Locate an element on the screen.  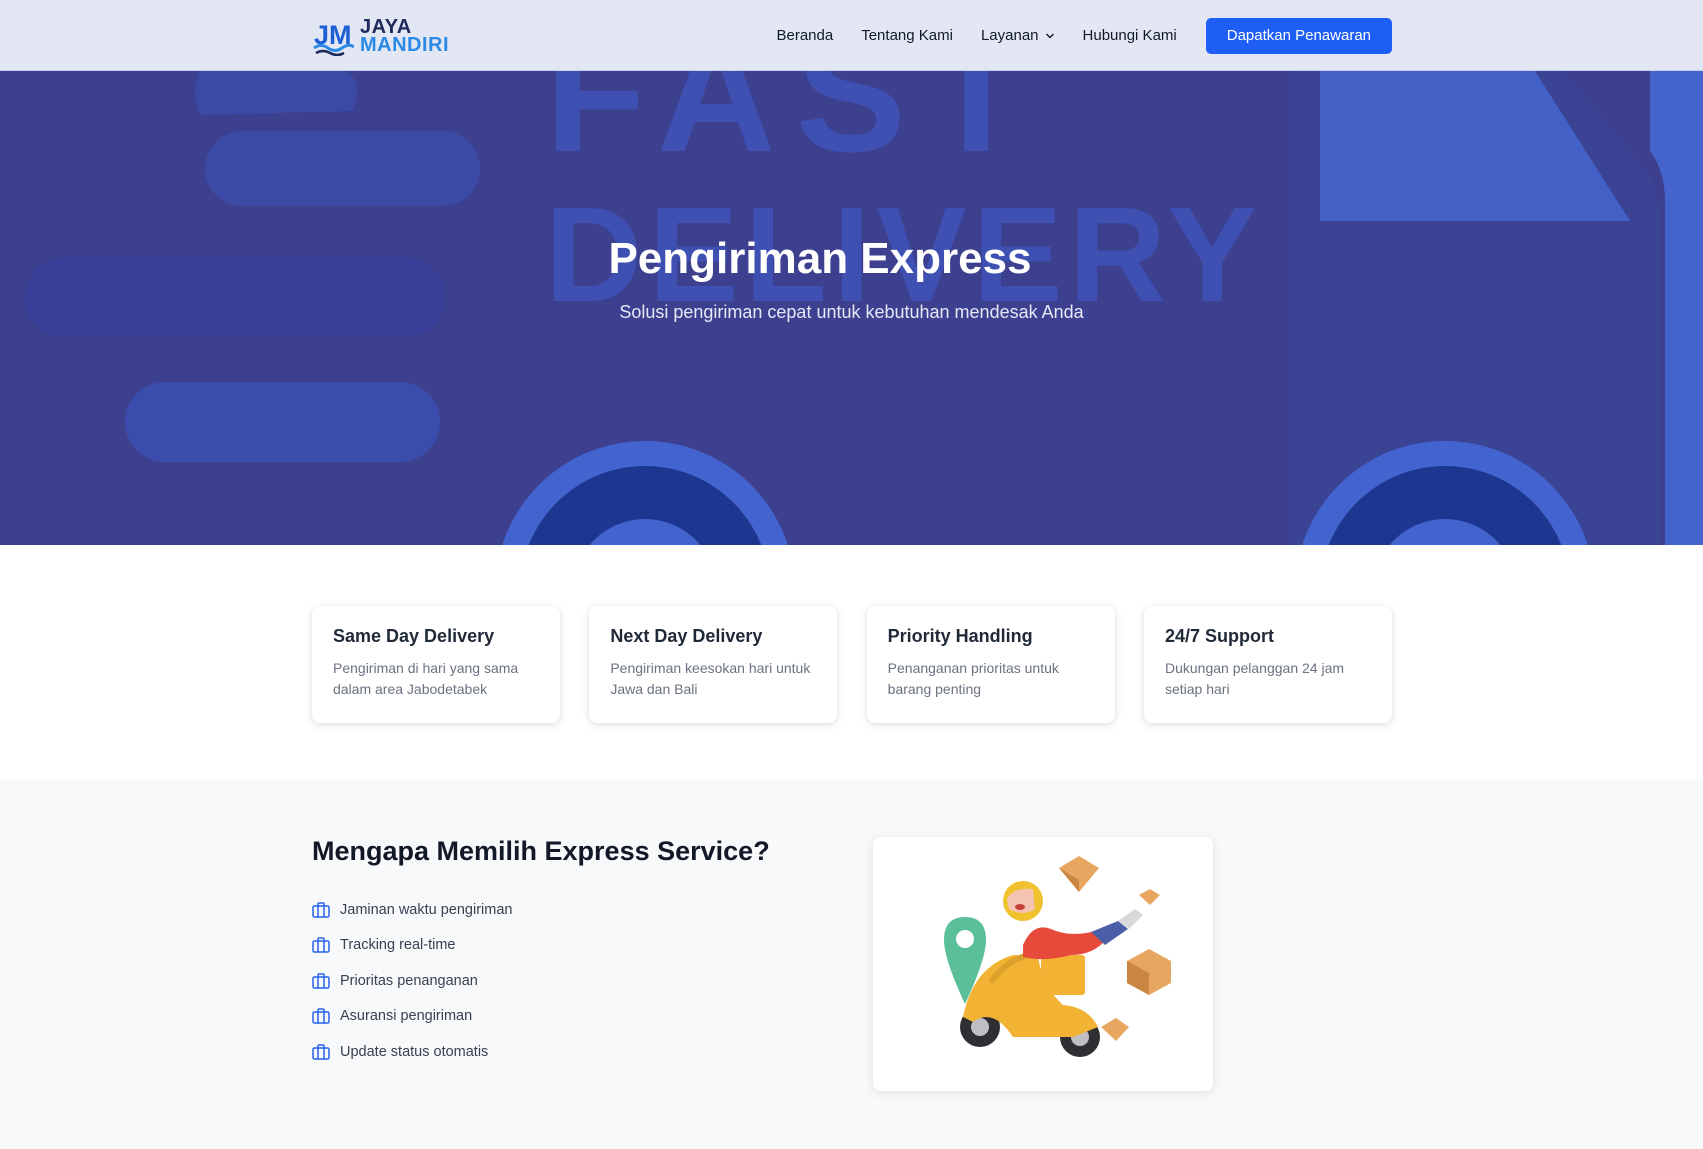
svg-text: FAST is located at coordinates (796, 128).